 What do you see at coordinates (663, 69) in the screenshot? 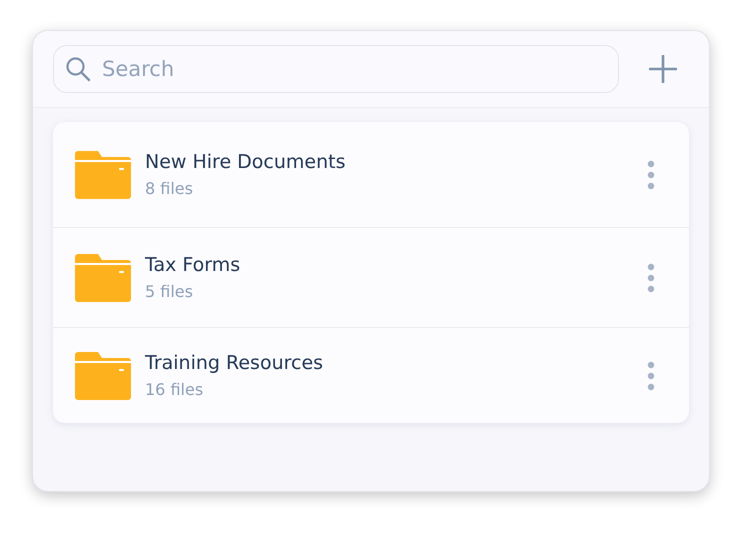
I see `plus-icon` at bounding box center [663, 69].